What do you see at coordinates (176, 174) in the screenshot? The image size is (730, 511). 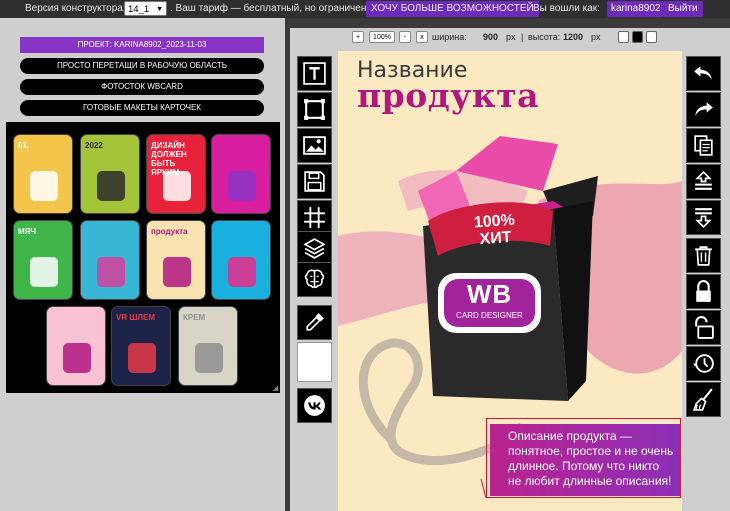 I see `template-thumbnail: ДИЗАЙН ДОЛЖЕН БЫТЬ ЯРКИМ` at bounding box center [176, 174].